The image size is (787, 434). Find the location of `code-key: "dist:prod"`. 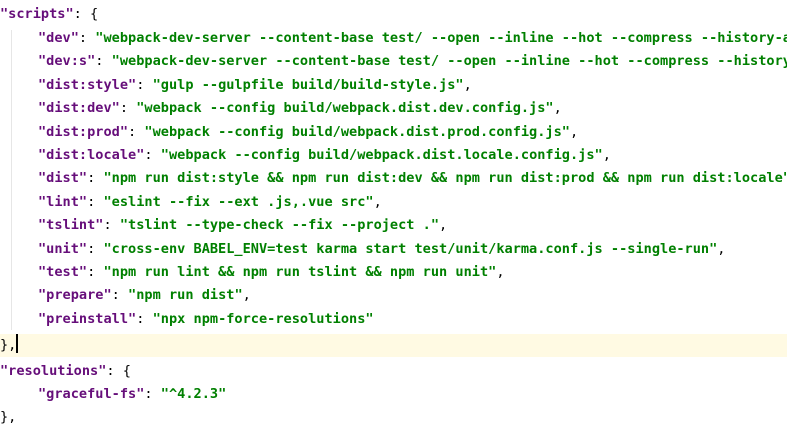

code-key: "dist:prod" is located at coordinates (83, 131).